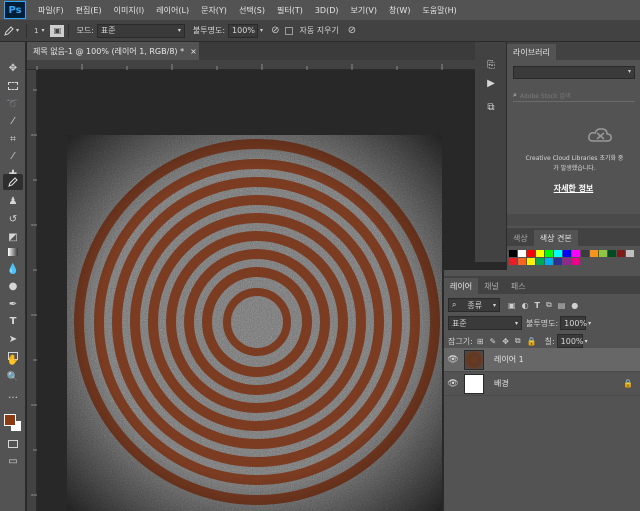 This screenshot has height=511, width=640. I want to click on close-icon: ×, so click(193, 51).